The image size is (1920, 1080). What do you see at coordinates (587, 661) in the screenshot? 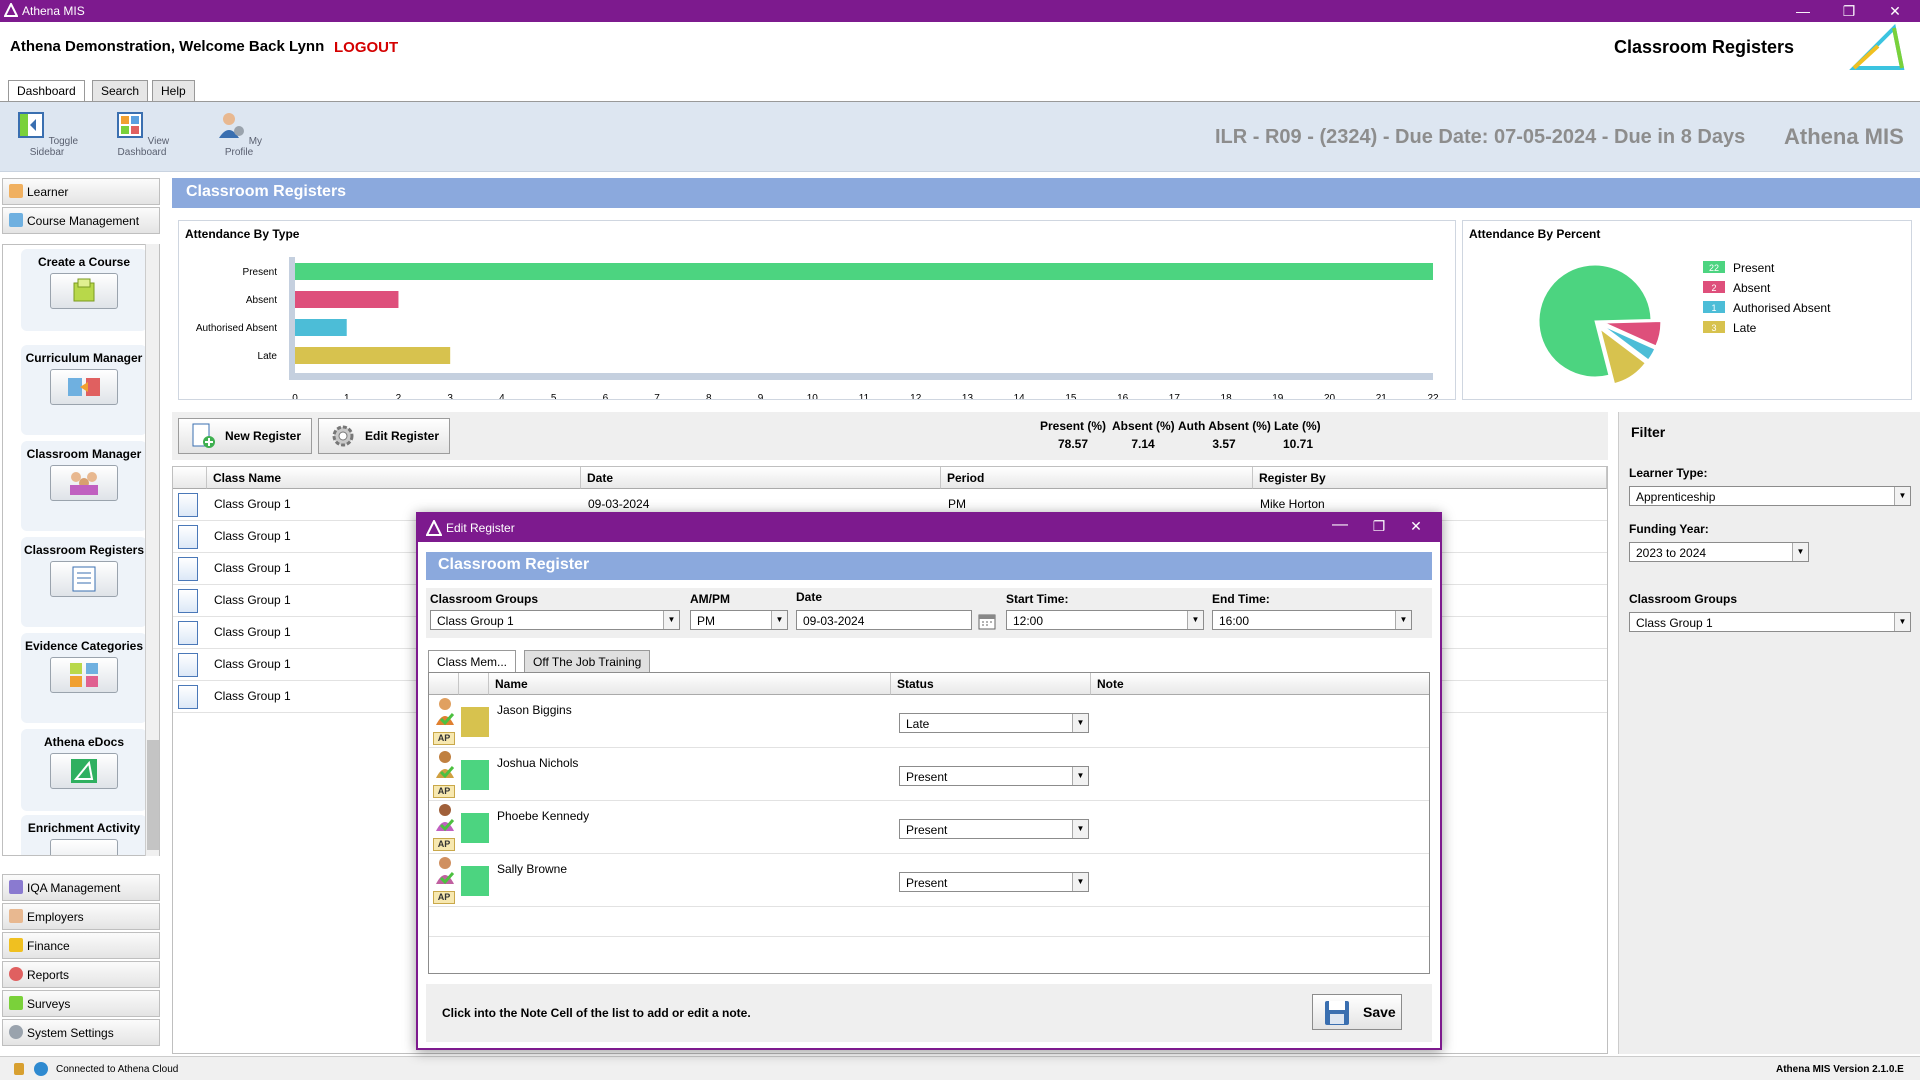
I see `tab-off-the-job-training: Off The Job Training` at bounding box center [587, 661].